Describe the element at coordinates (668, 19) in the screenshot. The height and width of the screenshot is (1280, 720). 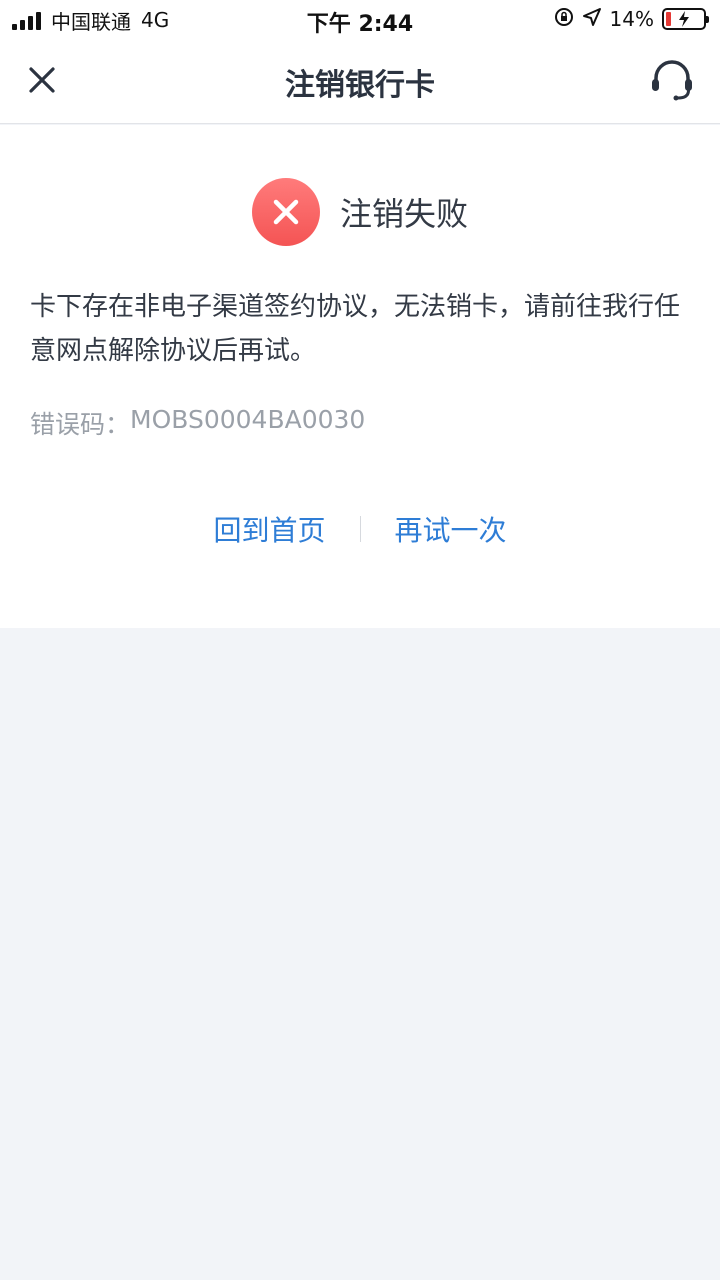
I see `battery-level` at that location.